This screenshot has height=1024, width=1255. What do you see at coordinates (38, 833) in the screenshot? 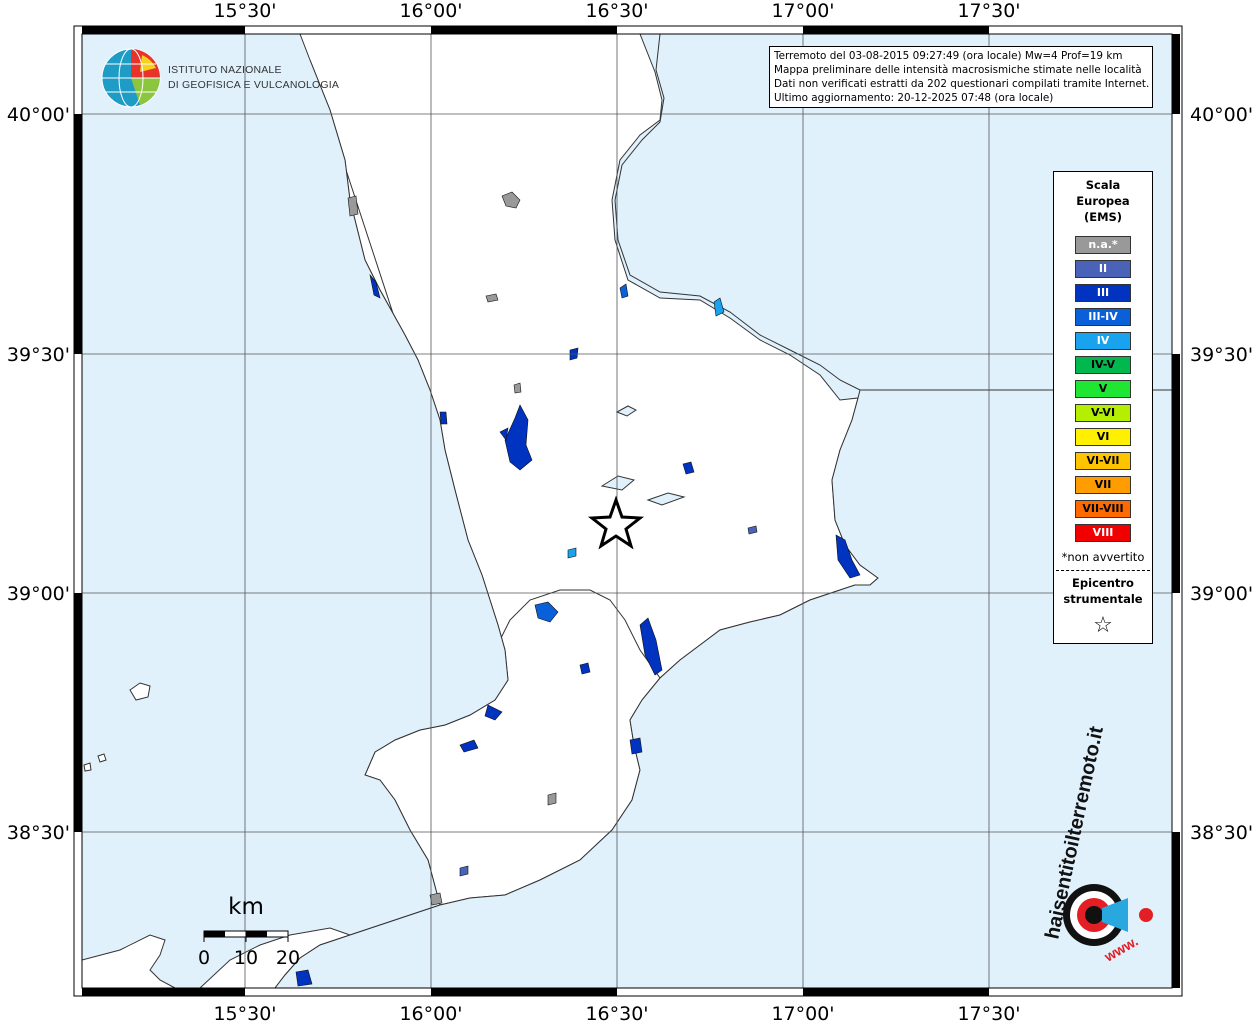
I see `lat-label-left: 38°30'` at bounding box center [38, 833].